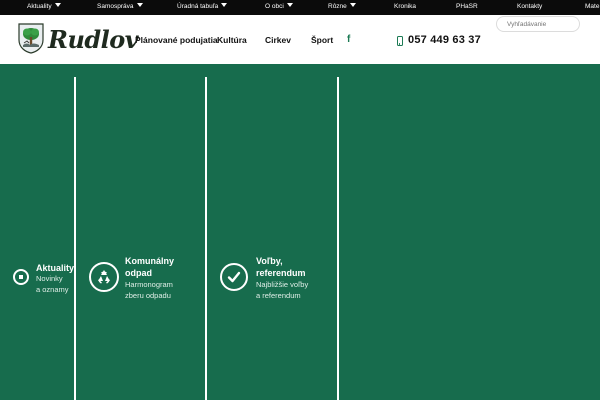 This screenshot has width=600, height=400. I want to click on news-icon, so click(21, 277).